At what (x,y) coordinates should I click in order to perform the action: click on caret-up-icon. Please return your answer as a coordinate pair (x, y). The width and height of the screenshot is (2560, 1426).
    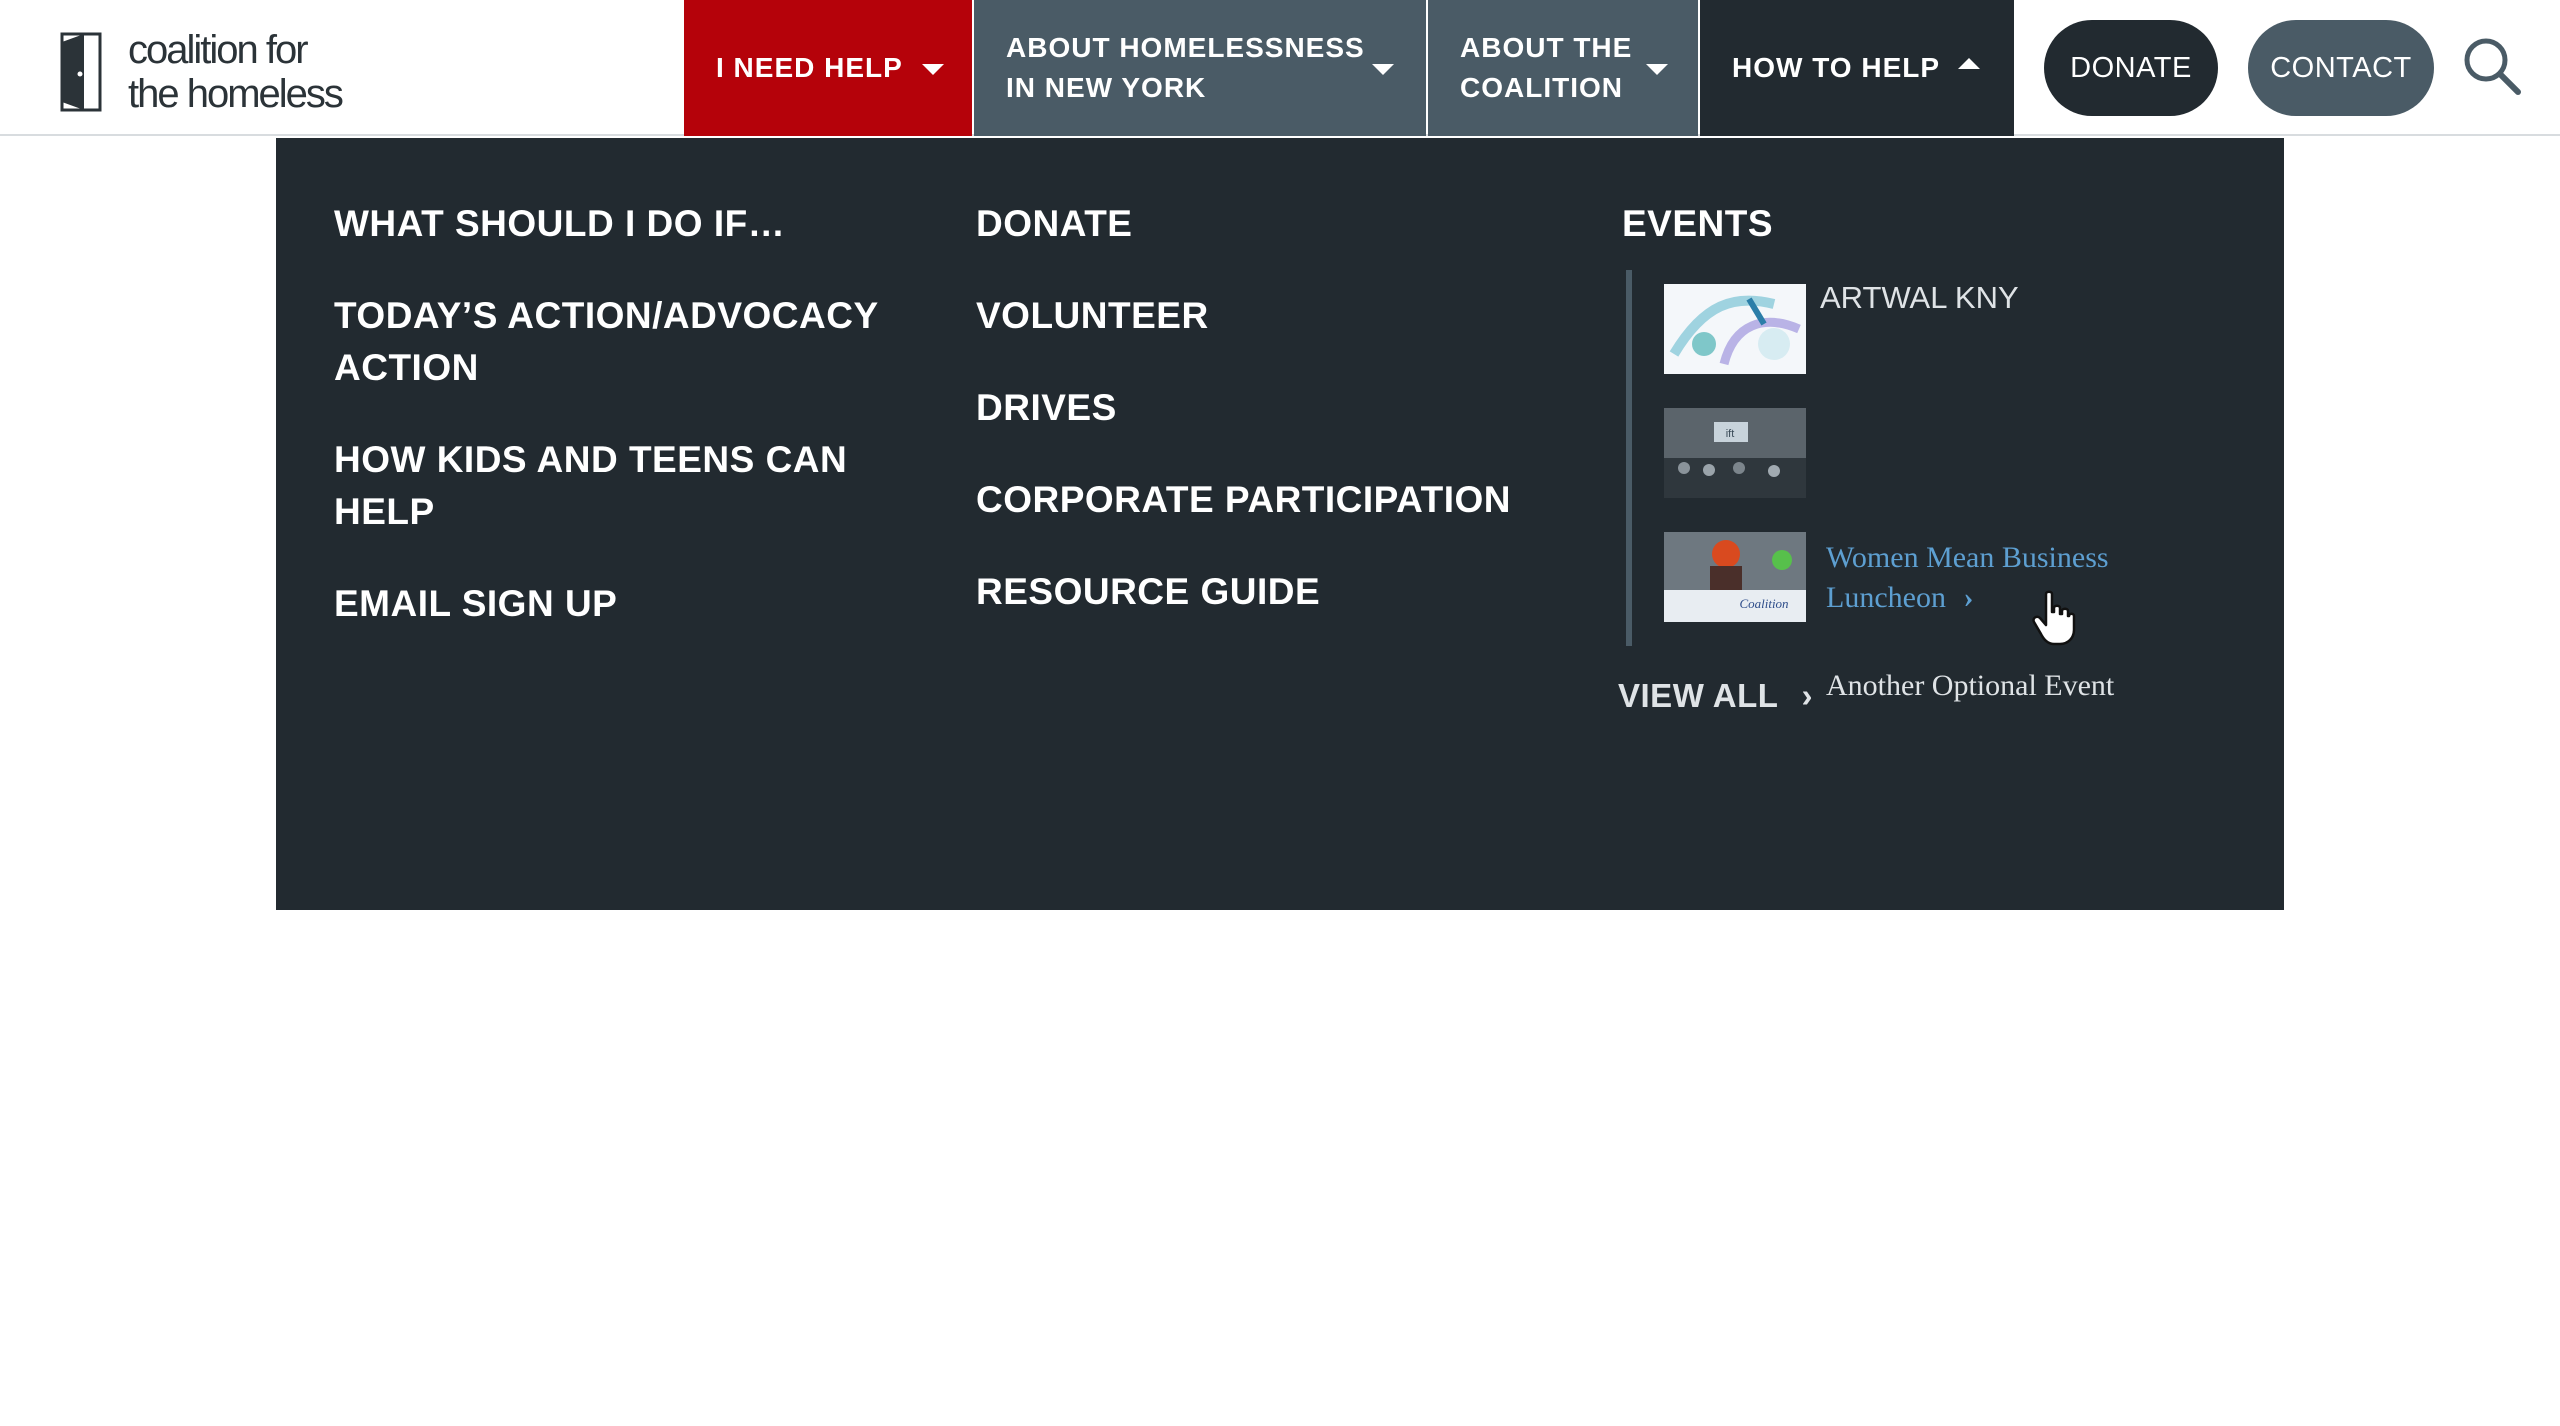
    Looking at the image, I should click on (1969, 63).